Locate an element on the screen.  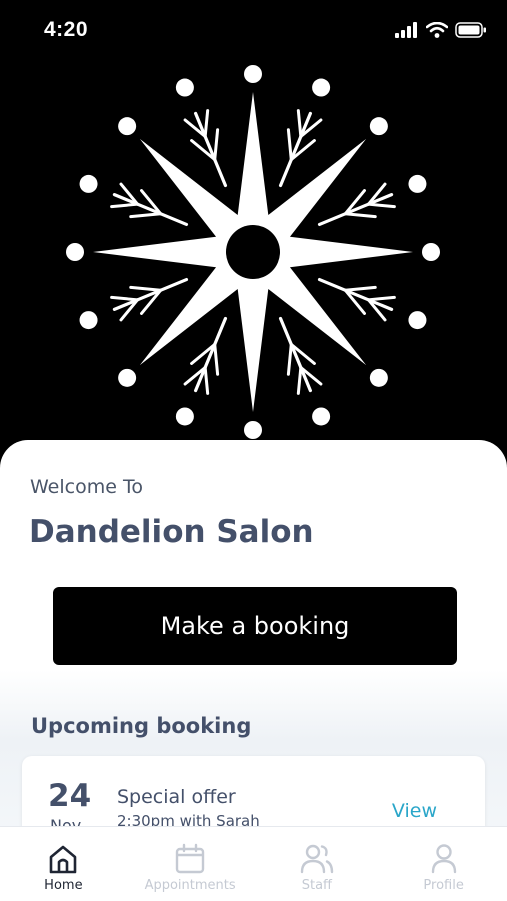
tab-appointments: Appointments is located at coordinates (190, 864).